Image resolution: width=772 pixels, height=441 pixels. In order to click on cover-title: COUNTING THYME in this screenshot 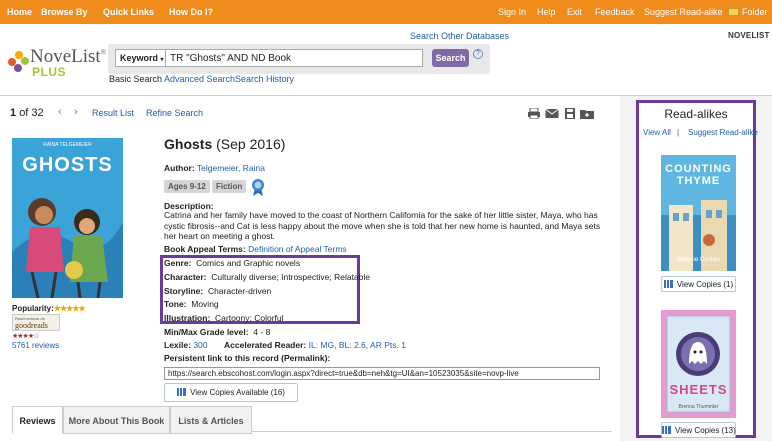, I will do `click(698, 175)`.